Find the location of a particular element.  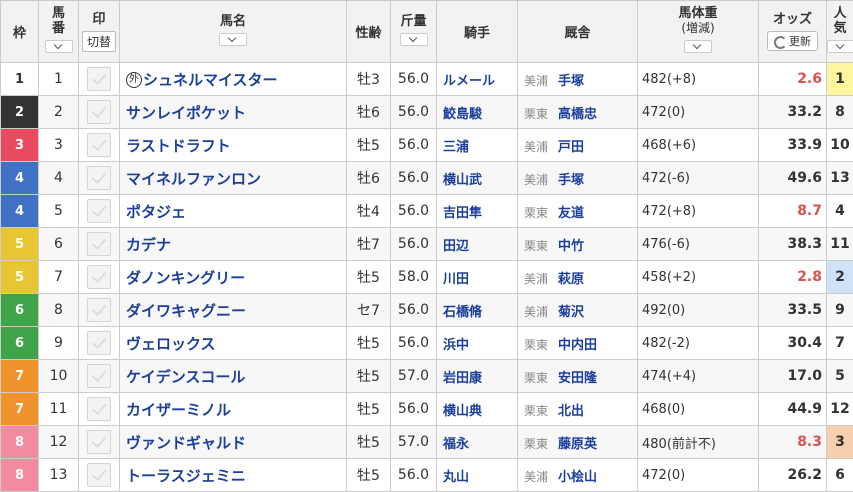

horse-name-cell: カデナ is located at coordinates (233, 244).